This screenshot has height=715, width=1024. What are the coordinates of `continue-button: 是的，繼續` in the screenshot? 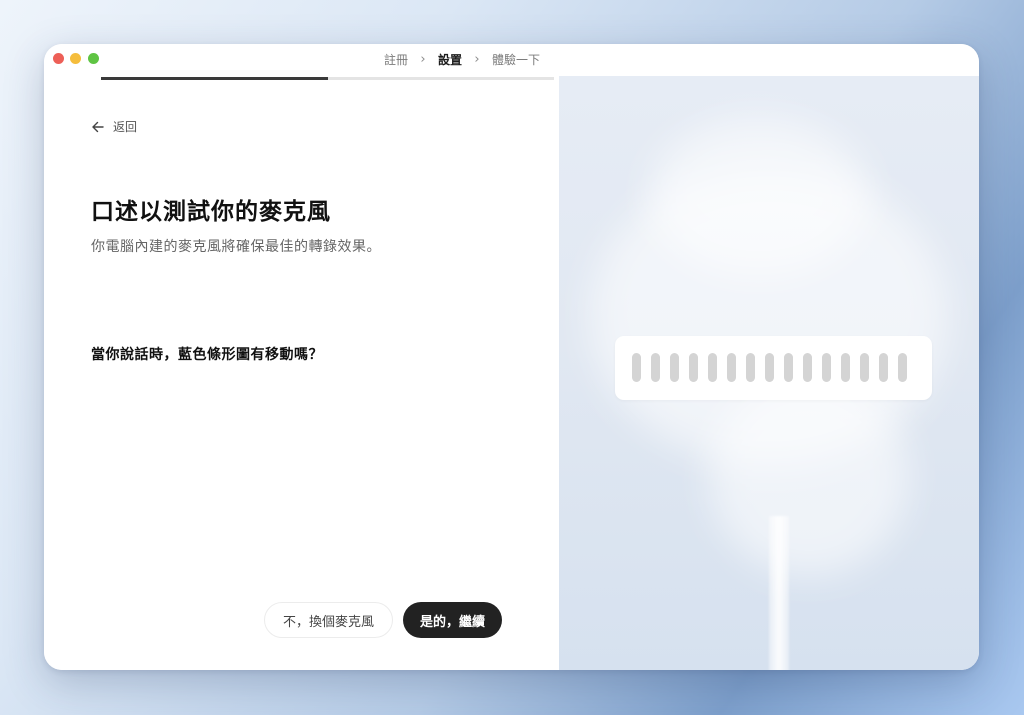 It's located at (452, 620).